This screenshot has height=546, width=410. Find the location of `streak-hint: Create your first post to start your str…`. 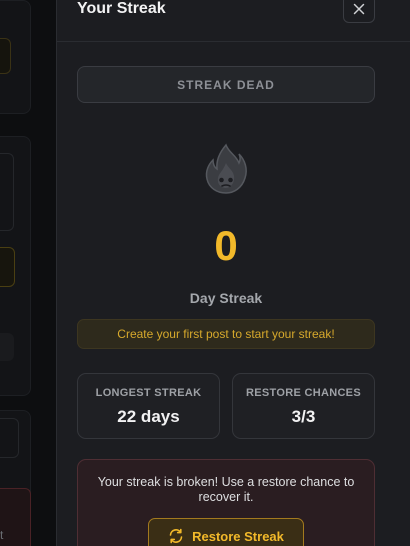

streak-hint: Create your first post to start your str… is located at coordinates (226, 334).